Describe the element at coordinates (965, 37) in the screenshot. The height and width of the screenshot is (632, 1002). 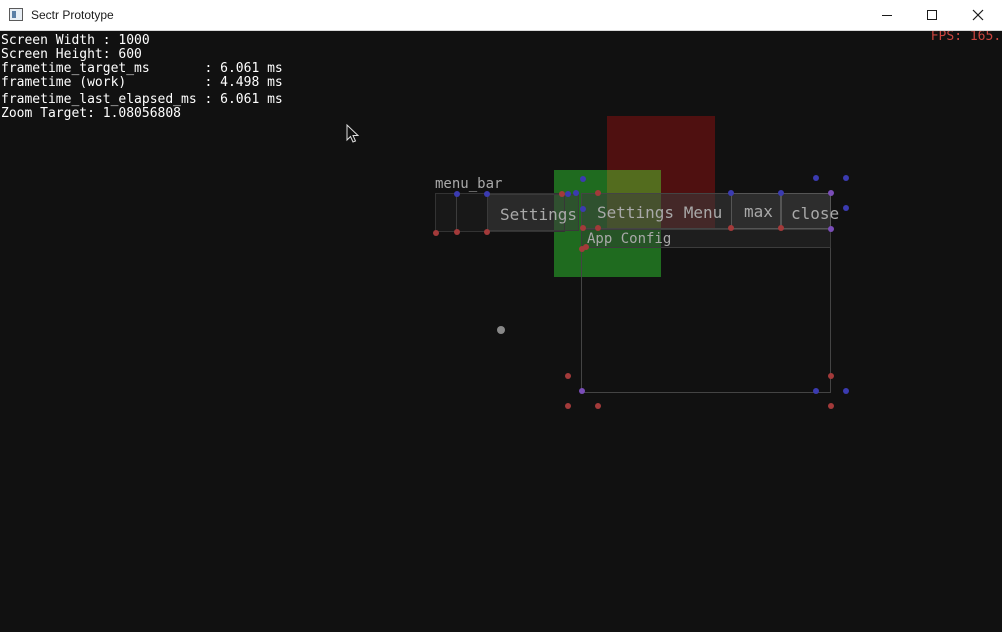
I see `fps-counter: FPS: 165.0` at that location.